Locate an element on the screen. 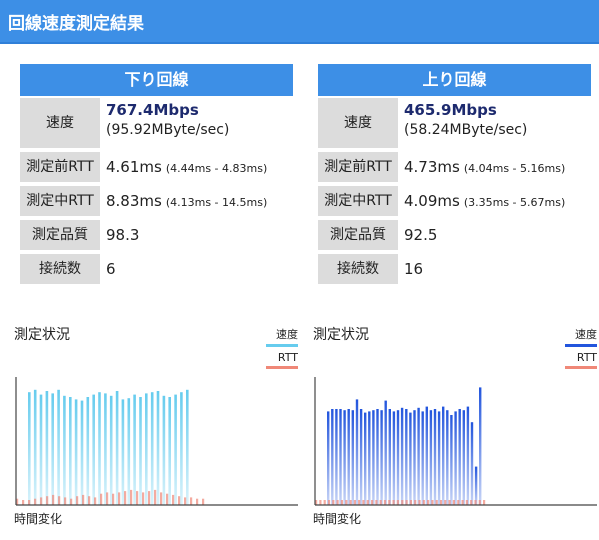 The width and height of the screenshot is (599, 540). quality-label: 測定品質 is located at coordinates (60, 235).